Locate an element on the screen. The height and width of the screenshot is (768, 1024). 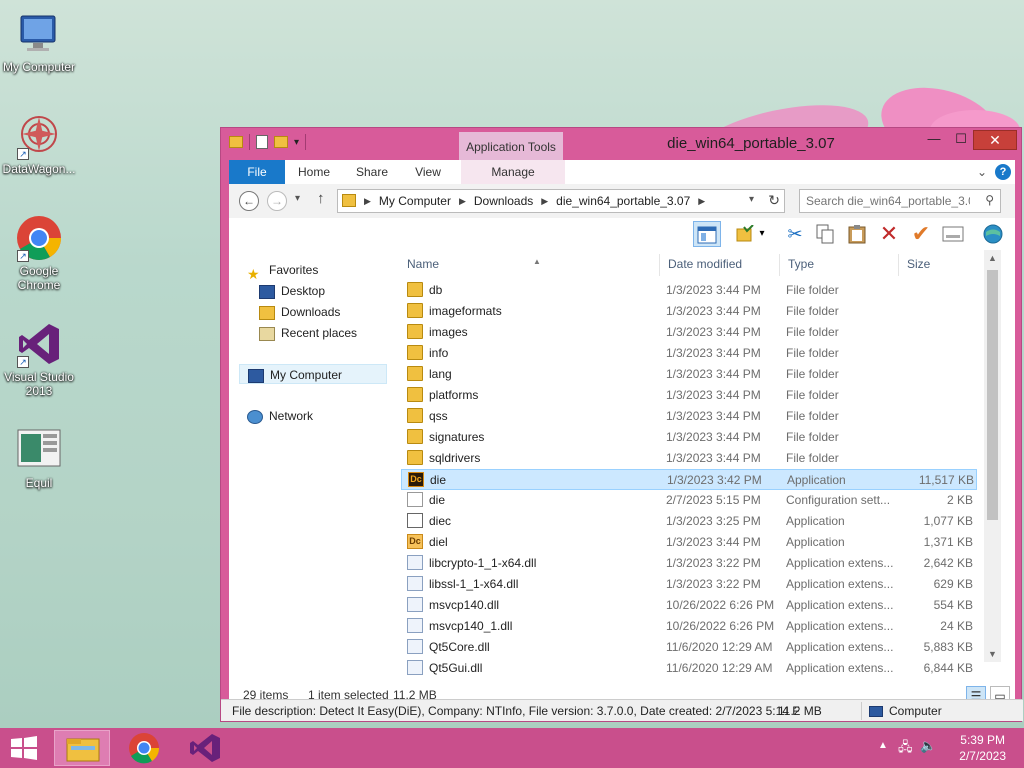
nav-item-my-computer: My Computer is located at coordinates (313, 374).